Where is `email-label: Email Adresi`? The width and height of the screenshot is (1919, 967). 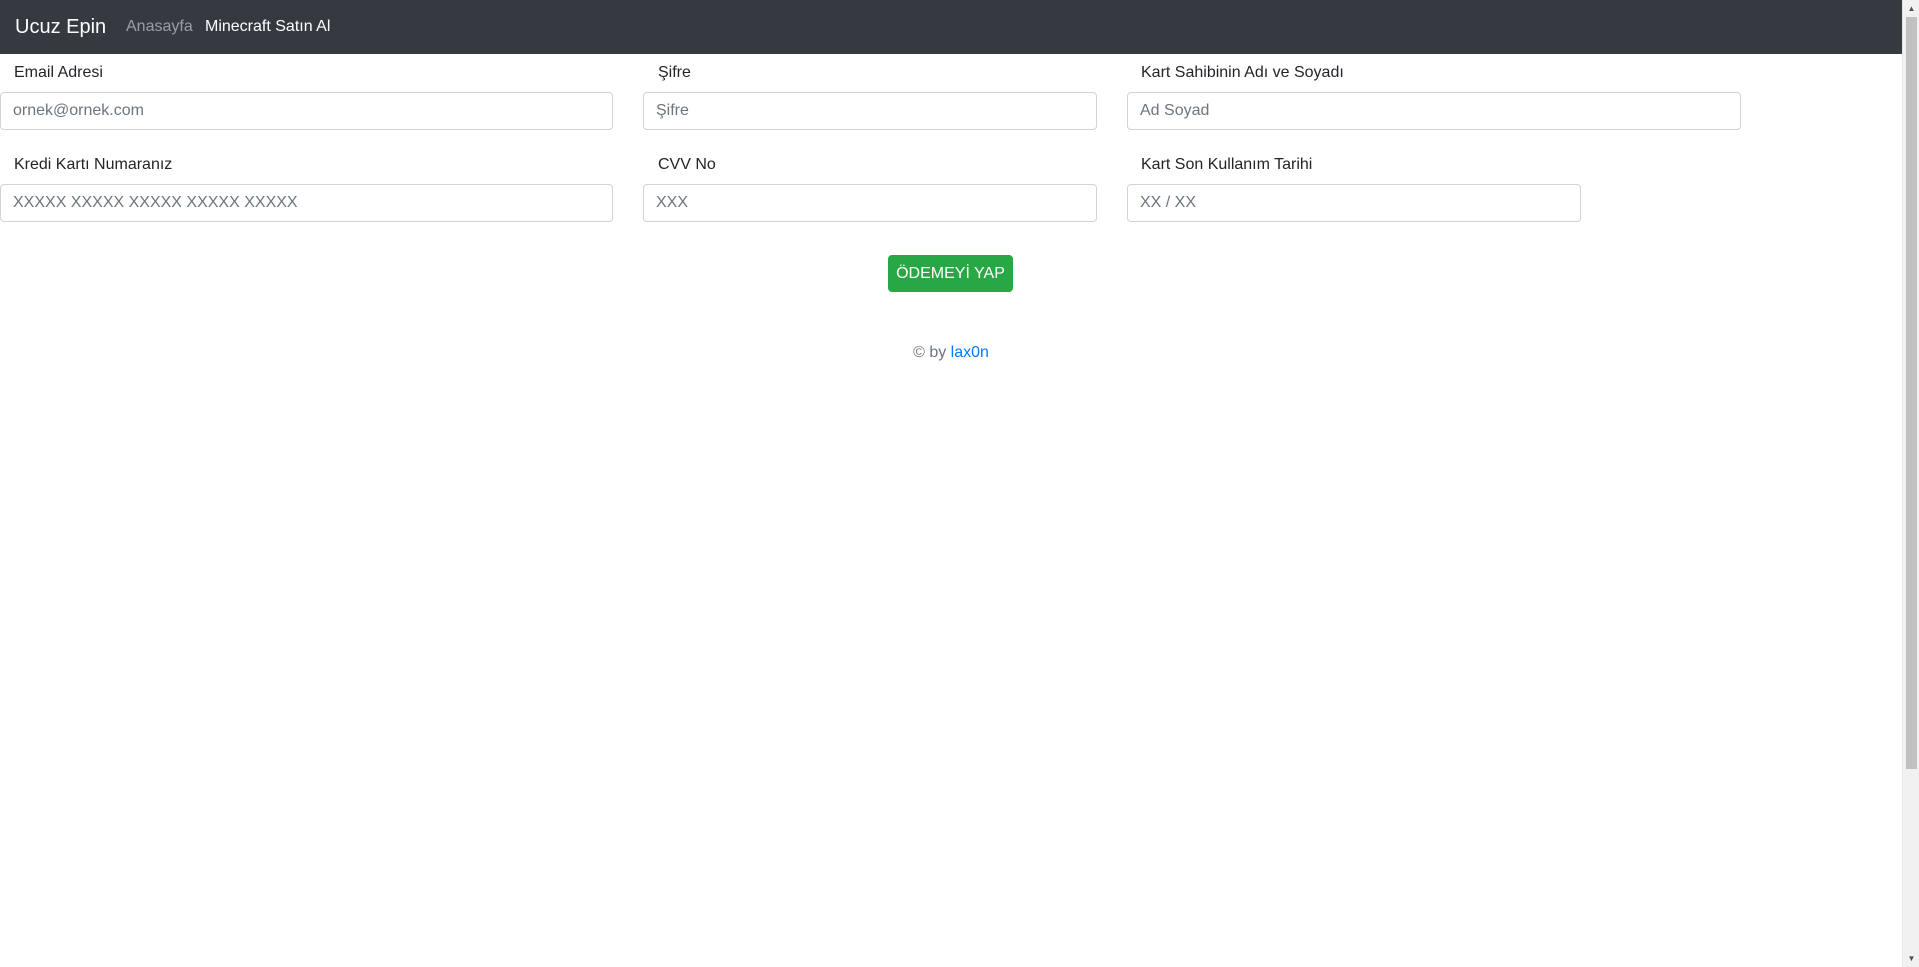
email-label: Email Adresi is located at coordinates (58, 72).